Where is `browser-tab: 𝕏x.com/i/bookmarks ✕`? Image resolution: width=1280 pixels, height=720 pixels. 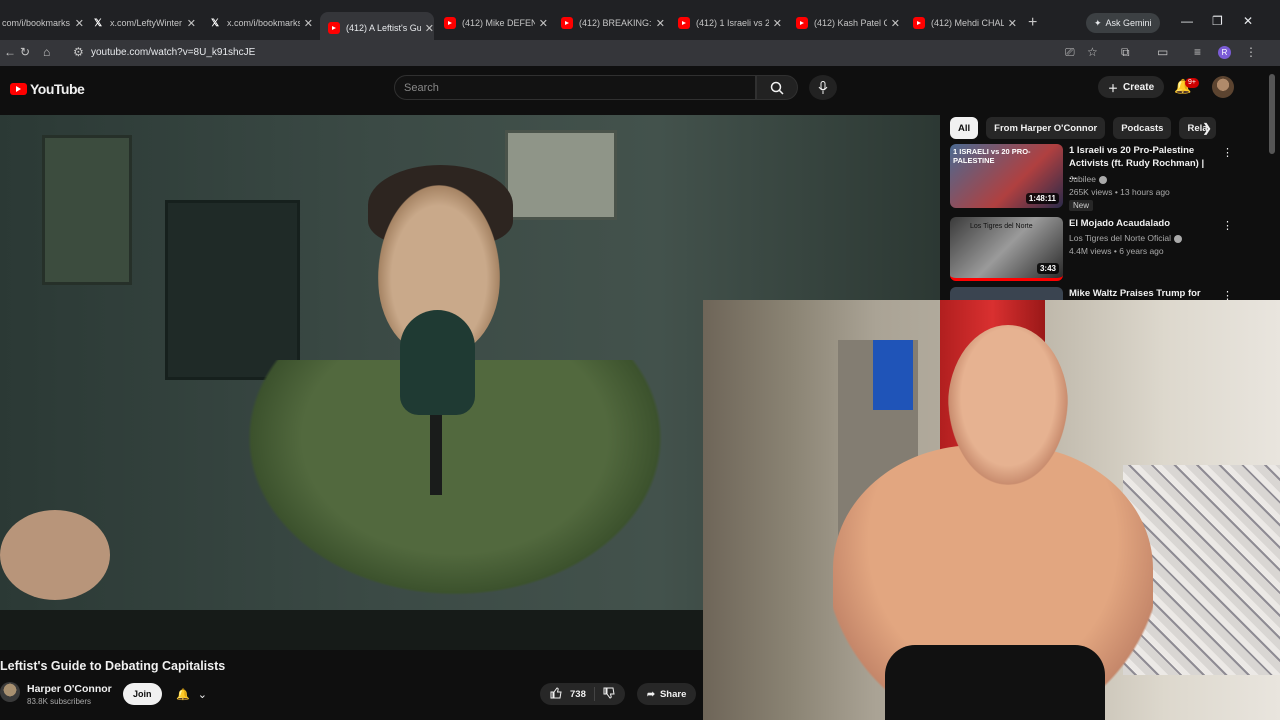 browser-tab: 𝕏x.com/i/bookmarks ✕ is located at coordinates (261, 23).